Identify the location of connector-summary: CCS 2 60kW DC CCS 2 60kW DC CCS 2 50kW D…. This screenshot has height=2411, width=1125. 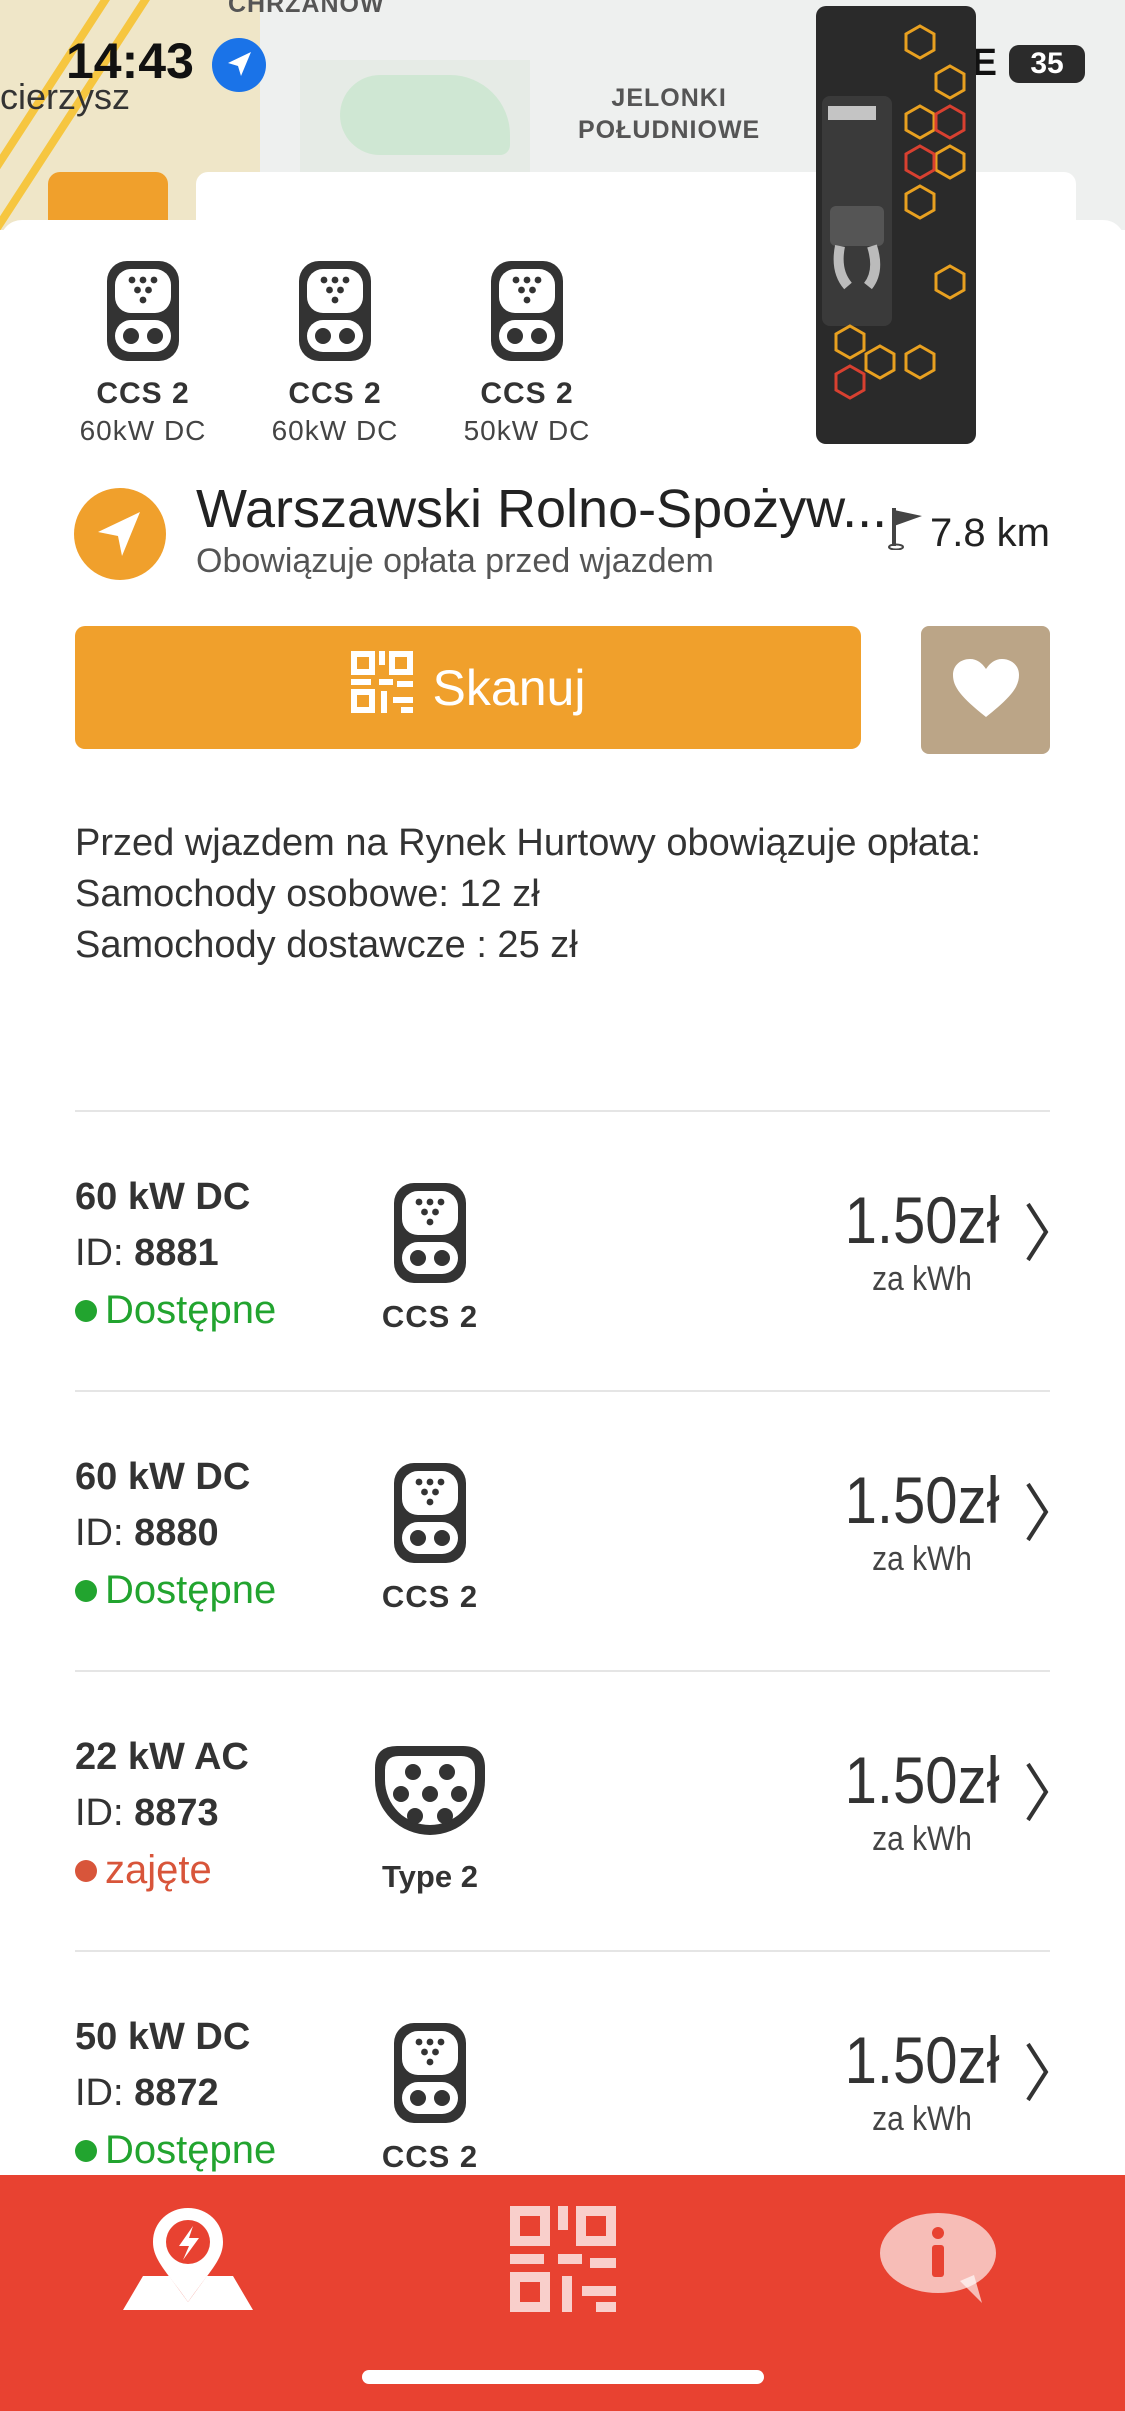
(335, 352).